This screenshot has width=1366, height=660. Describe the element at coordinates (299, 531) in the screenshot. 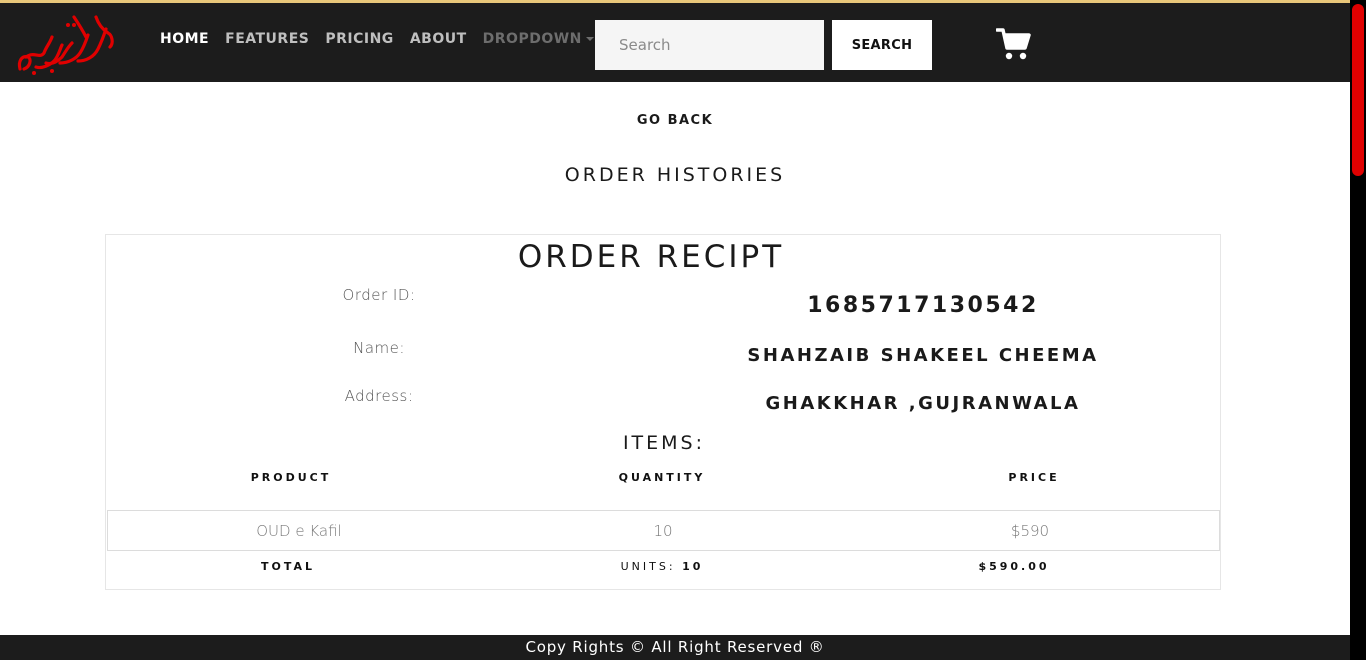

I see `item-product: OUD e Kafil` at that location.